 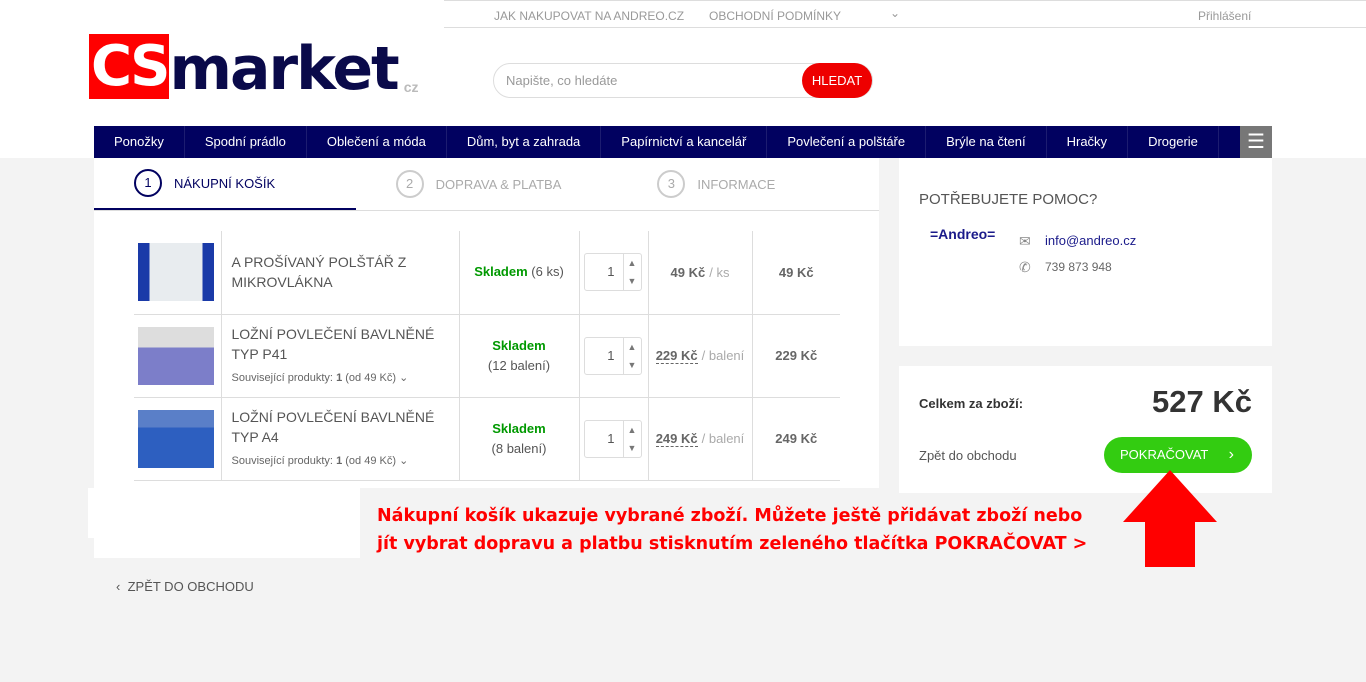 I want to click on search-button: HLEDAT, so click(x=837, y=80).